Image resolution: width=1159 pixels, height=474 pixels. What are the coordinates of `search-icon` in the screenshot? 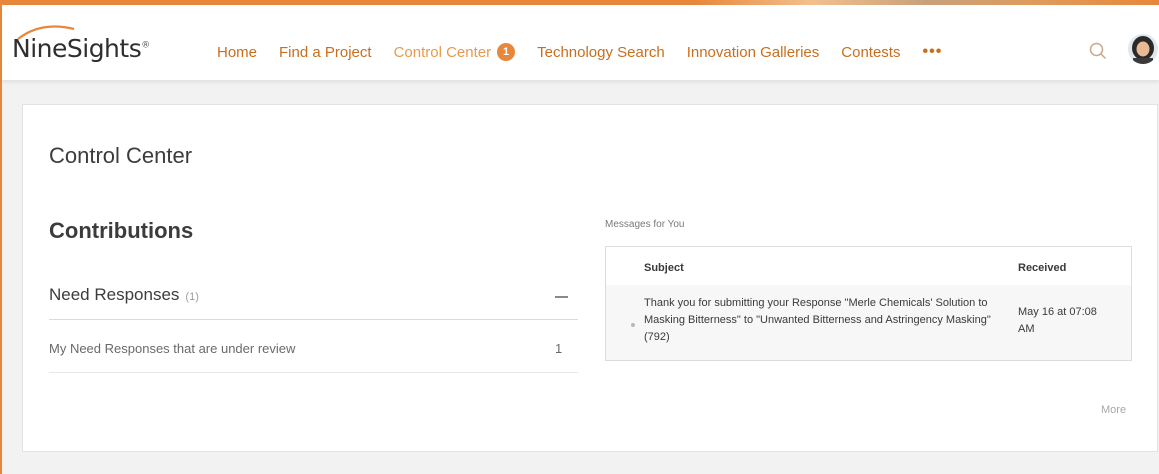 It's located at (1098, 51).